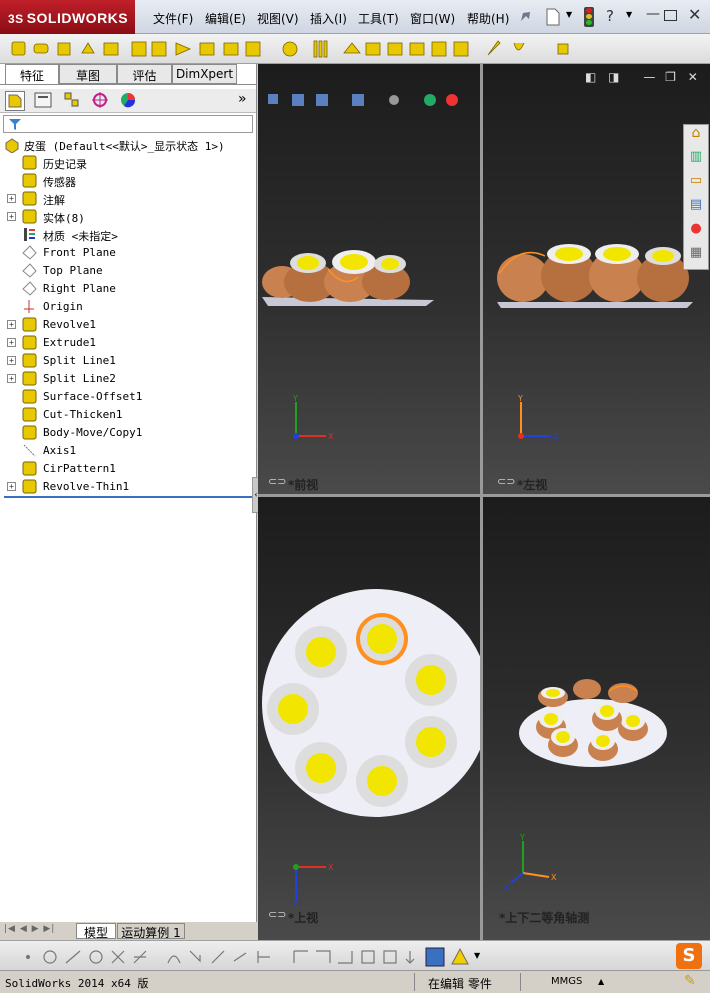  I want to click on menu-help: 帮助(H), so click(488, 18).